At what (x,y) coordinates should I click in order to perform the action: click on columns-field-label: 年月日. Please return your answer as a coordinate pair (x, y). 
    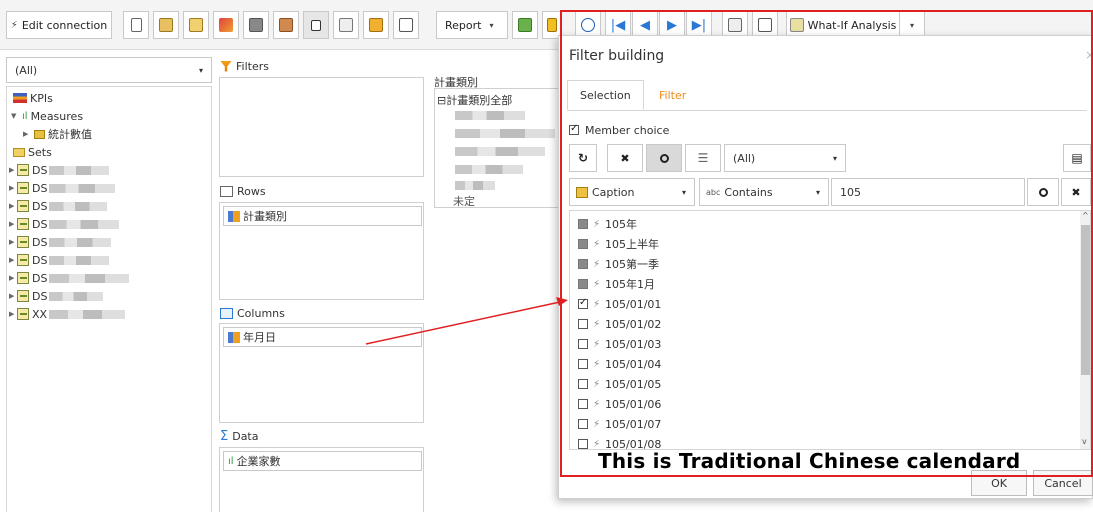
    Looking at the image, I should click on (259, 337).